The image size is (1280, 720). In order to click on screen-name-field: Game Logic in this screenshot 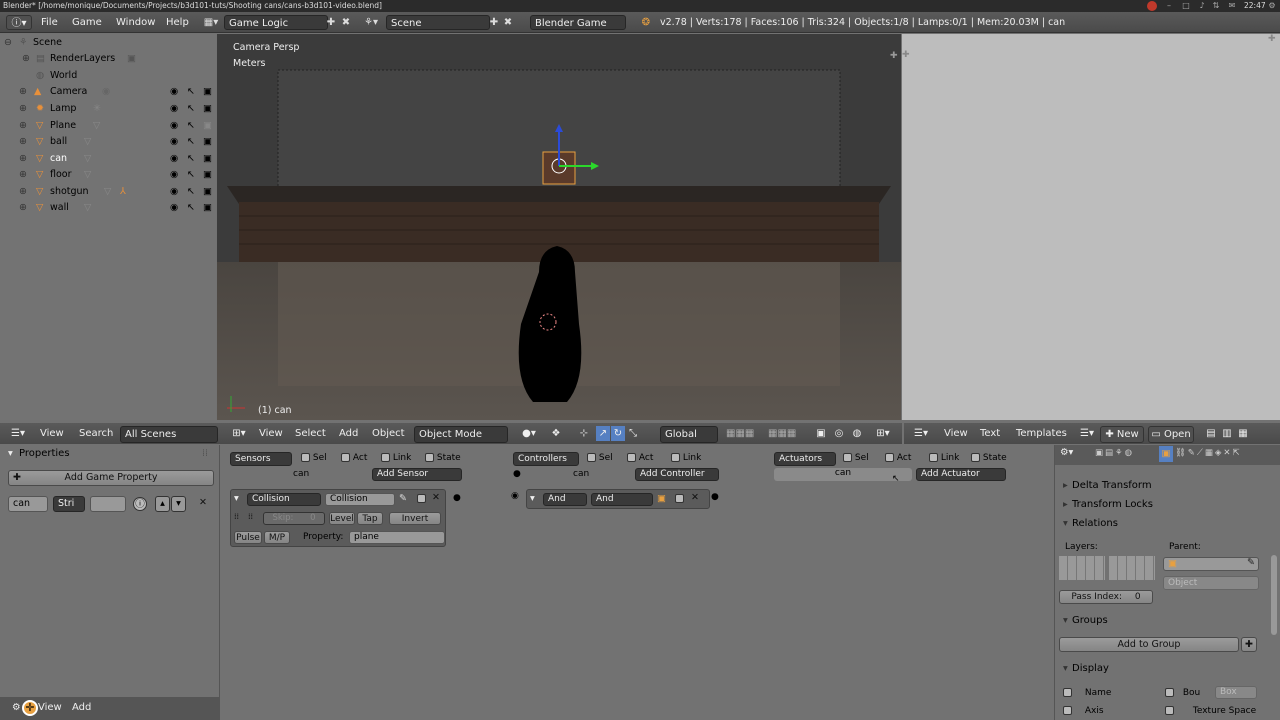, I will do `click(276, 22)`.